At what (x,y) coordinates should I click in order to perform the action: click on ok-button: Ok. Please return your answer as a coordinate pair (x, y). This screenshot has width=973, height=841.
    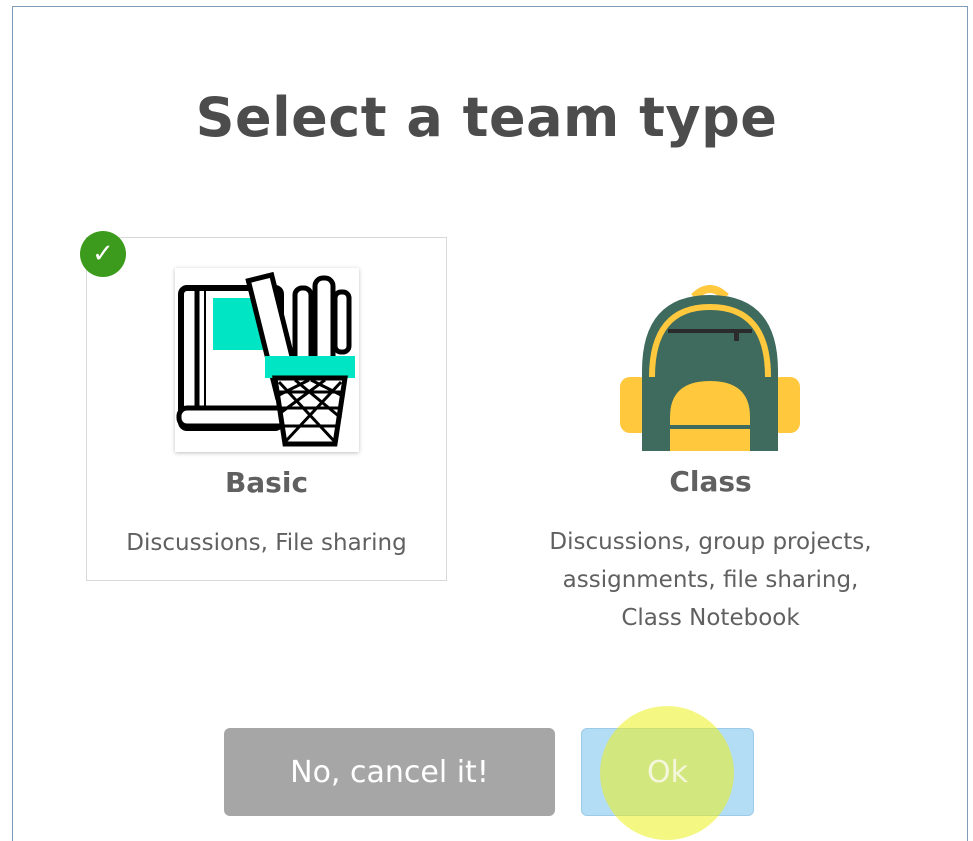
    Looking at the image, I should click on (667, 772).